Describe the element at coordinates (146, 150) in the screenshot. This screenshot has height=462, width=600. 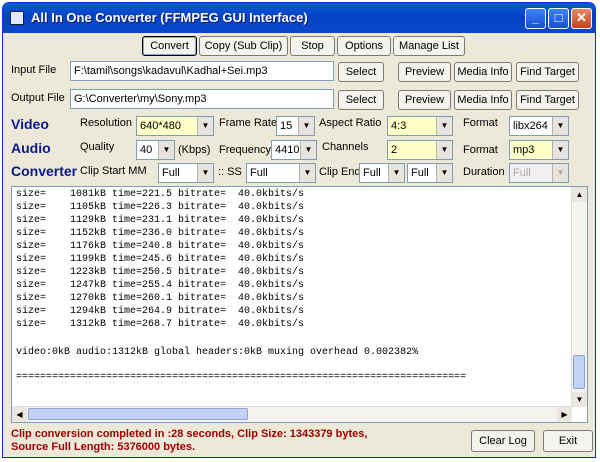
I see `quality-value: 40` at that location.